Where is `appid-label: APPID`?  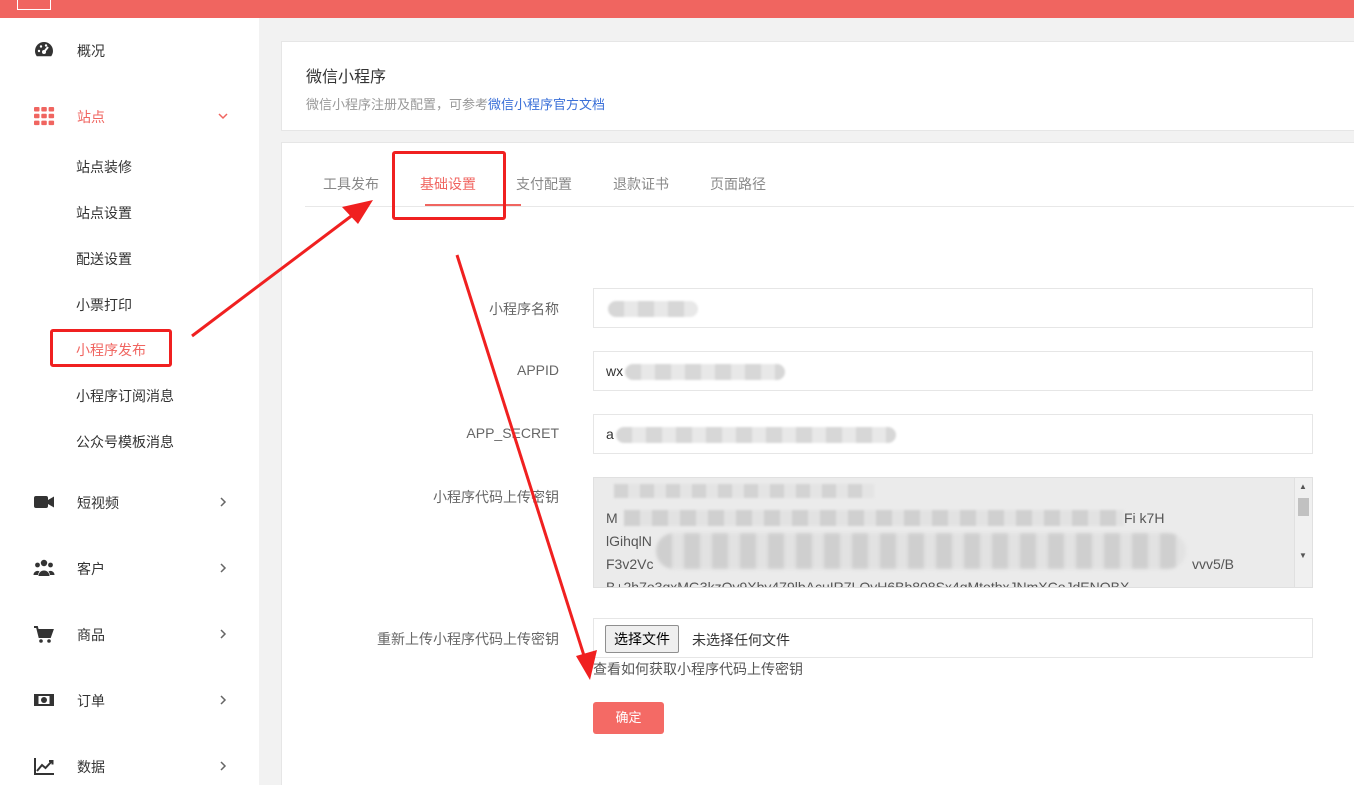
appid-label: APPID is located at coordinates (537, 370).